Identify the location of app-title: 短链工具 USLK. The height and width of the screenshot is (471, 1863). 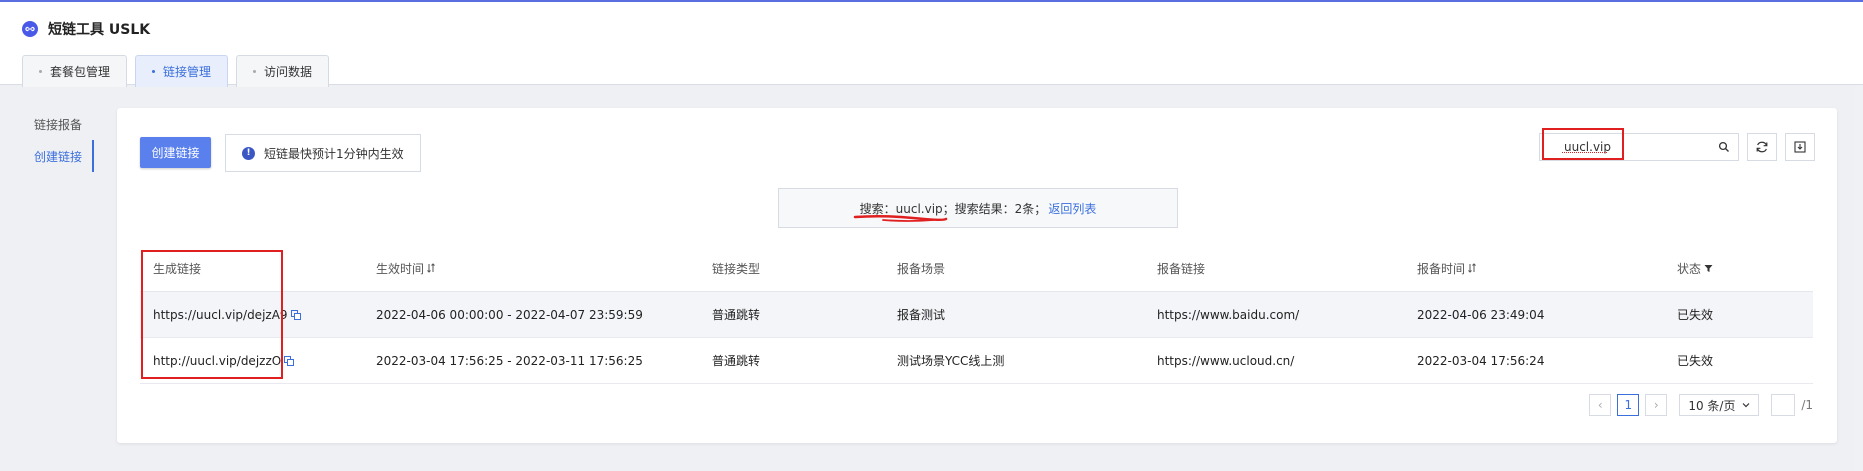
(99, 30).